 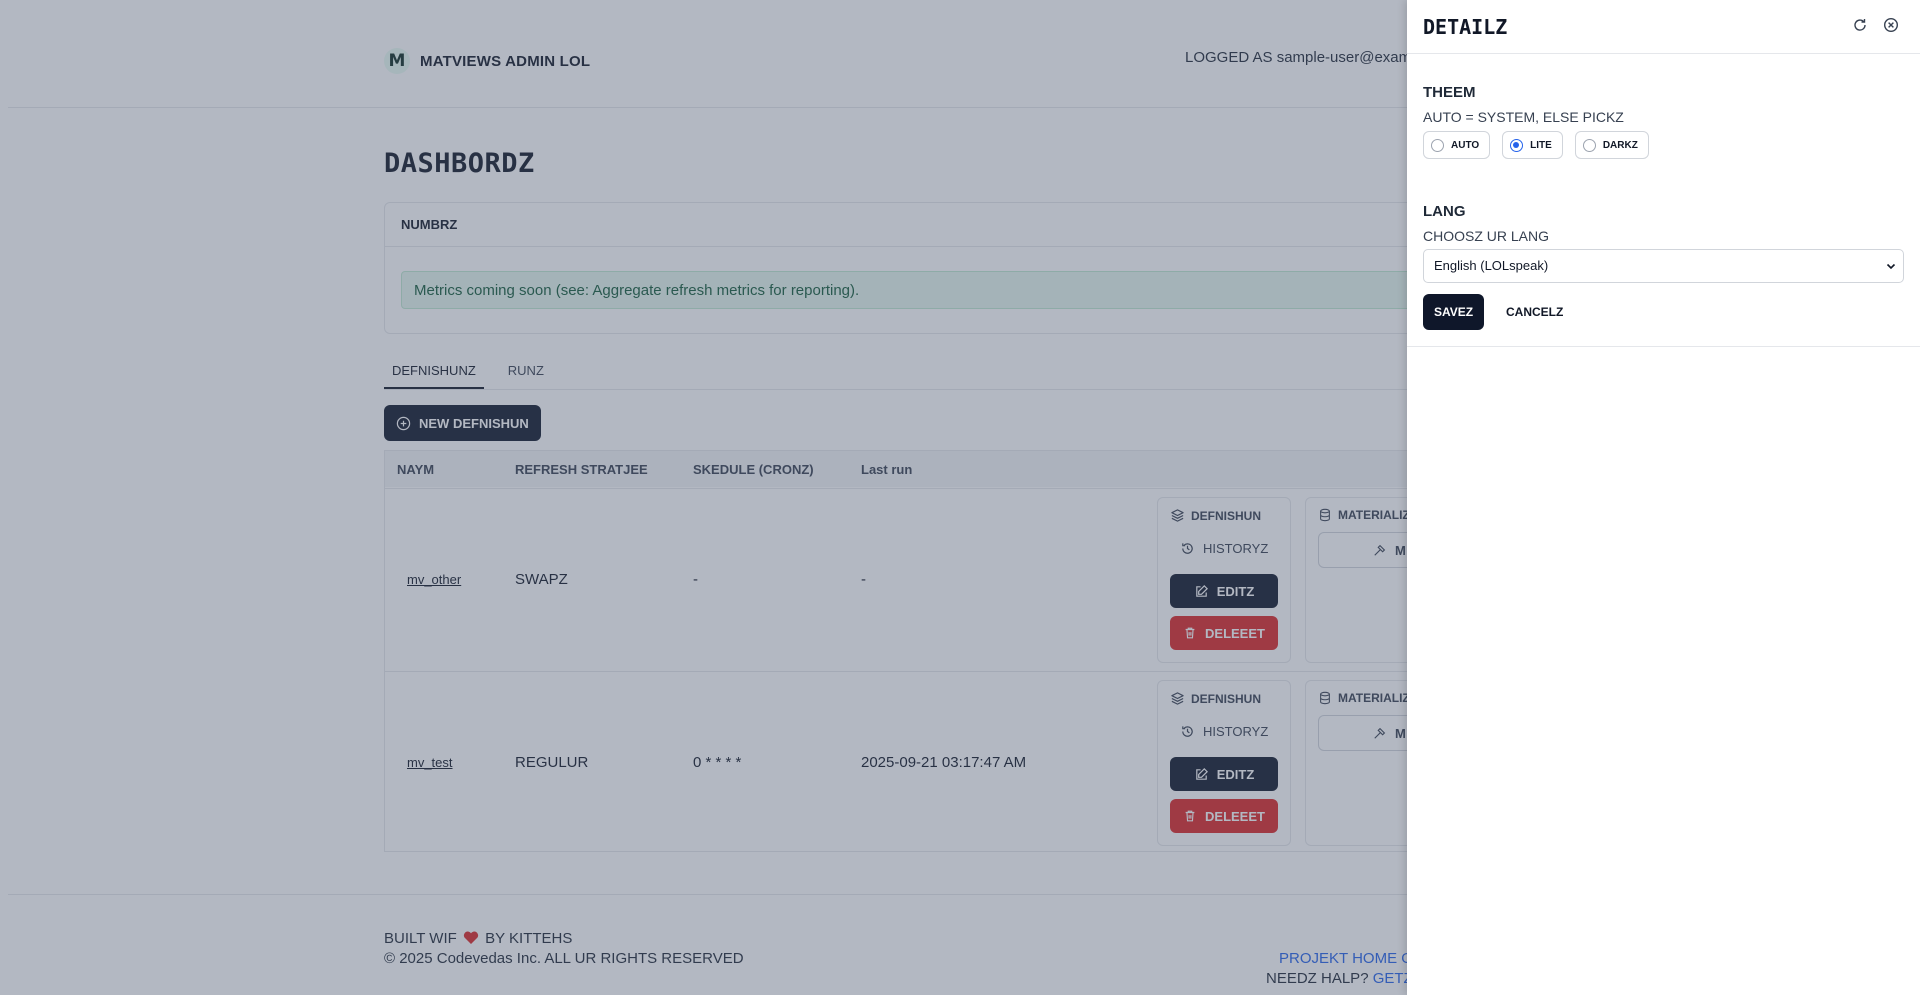 What do you see at coordinates (1891, 266) in the screenshot?
I see `chevron-down-icon` at bounding box center [1891, 266].